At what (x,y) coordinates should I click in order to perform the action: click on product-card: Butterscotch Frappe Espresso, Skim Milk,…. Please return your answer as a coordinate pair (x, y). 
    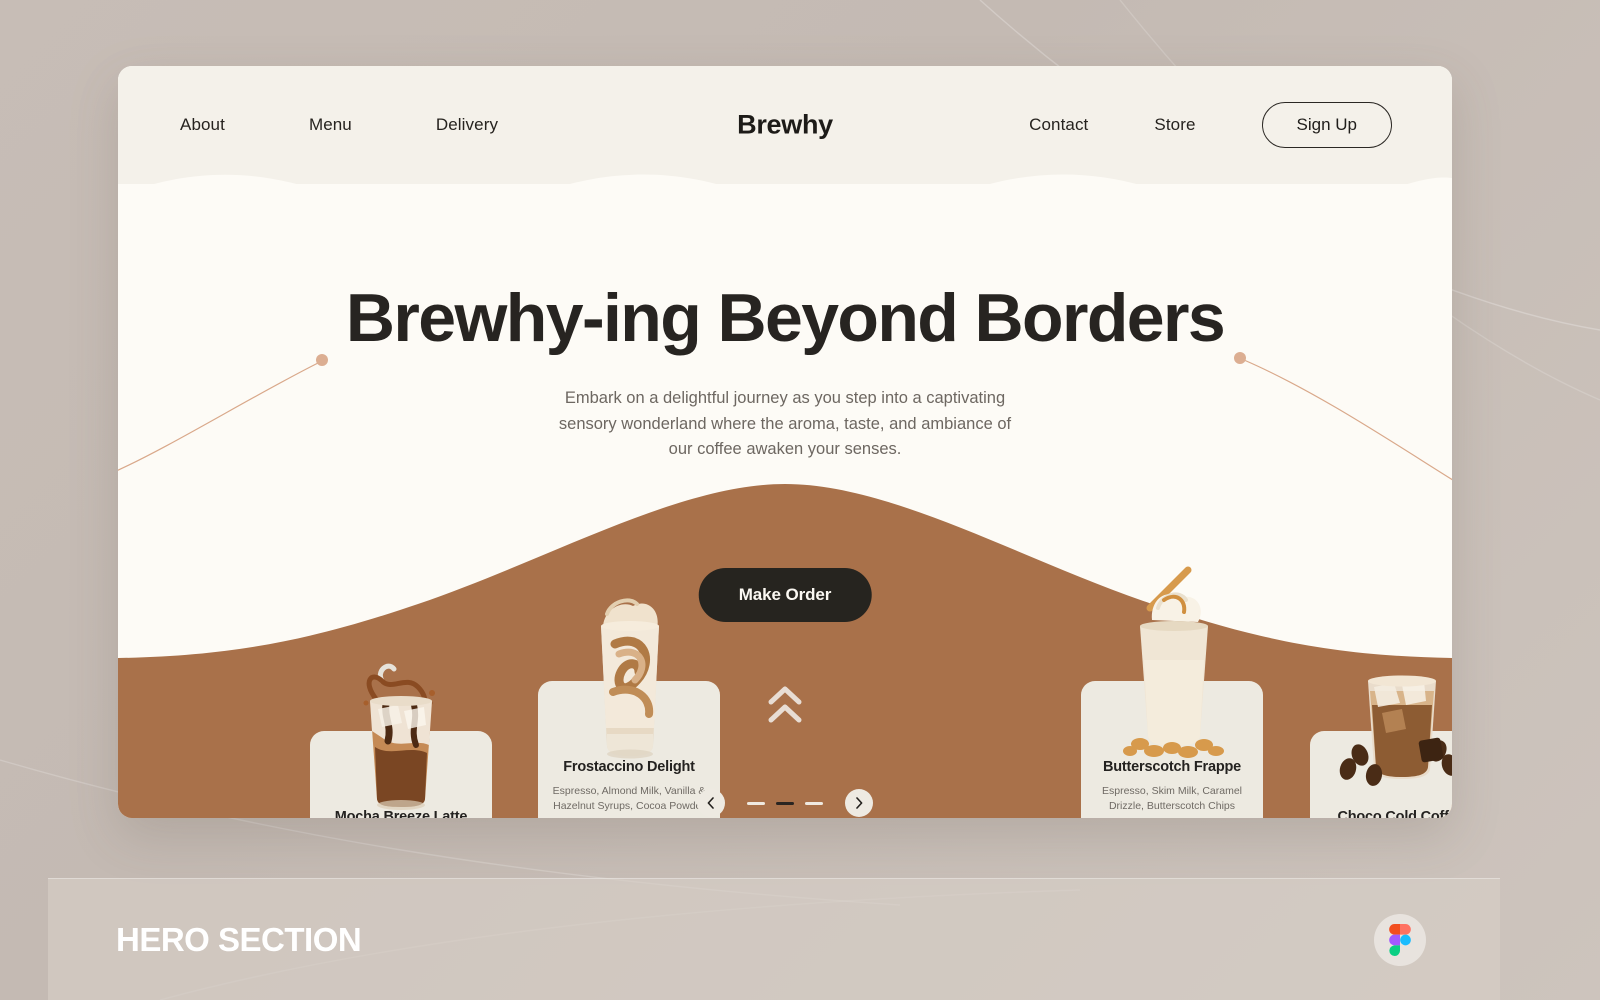
    Looking at the image, I should click on (1172, 692).